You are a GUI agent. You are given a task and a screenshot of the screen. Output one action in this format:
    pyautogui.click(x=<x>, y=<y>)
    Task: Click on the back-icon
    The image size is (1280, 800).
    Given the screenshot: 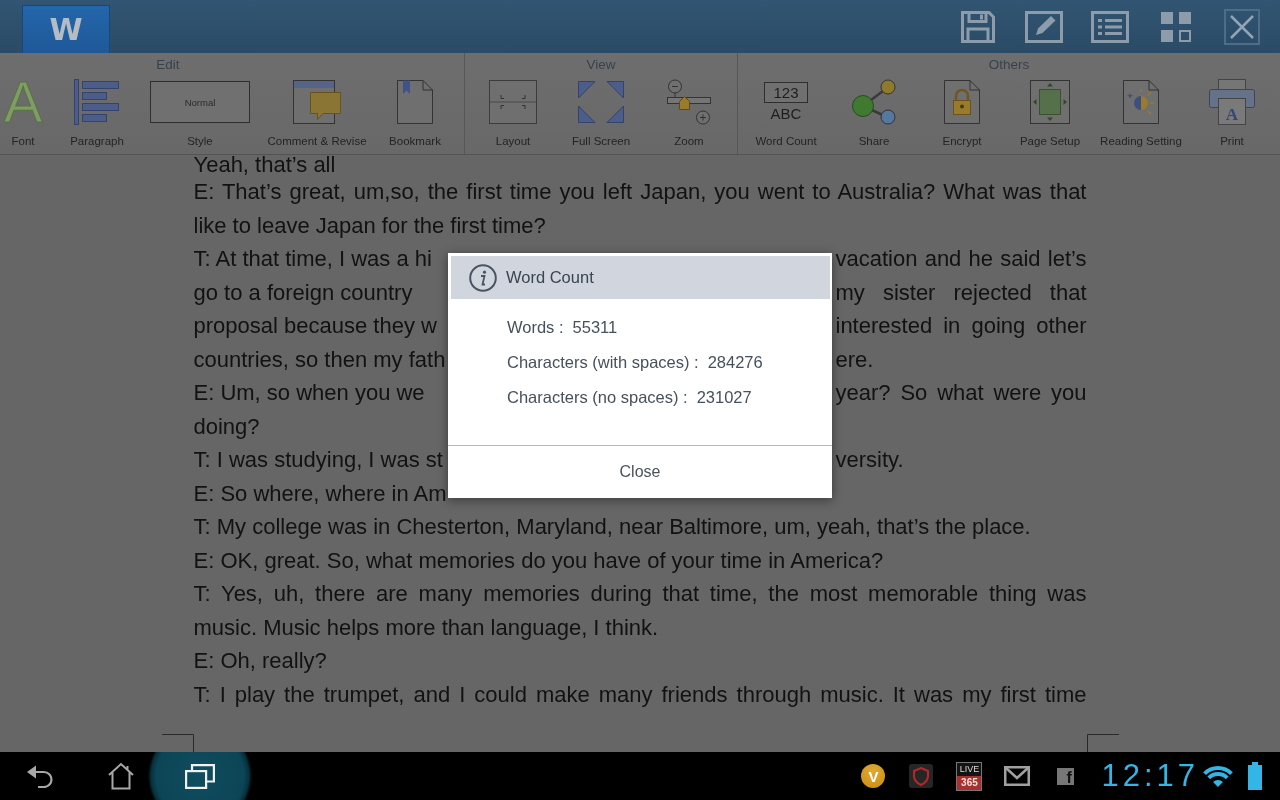 What is the action you would take?
    pyautogui.click(x=40, y=776)
    